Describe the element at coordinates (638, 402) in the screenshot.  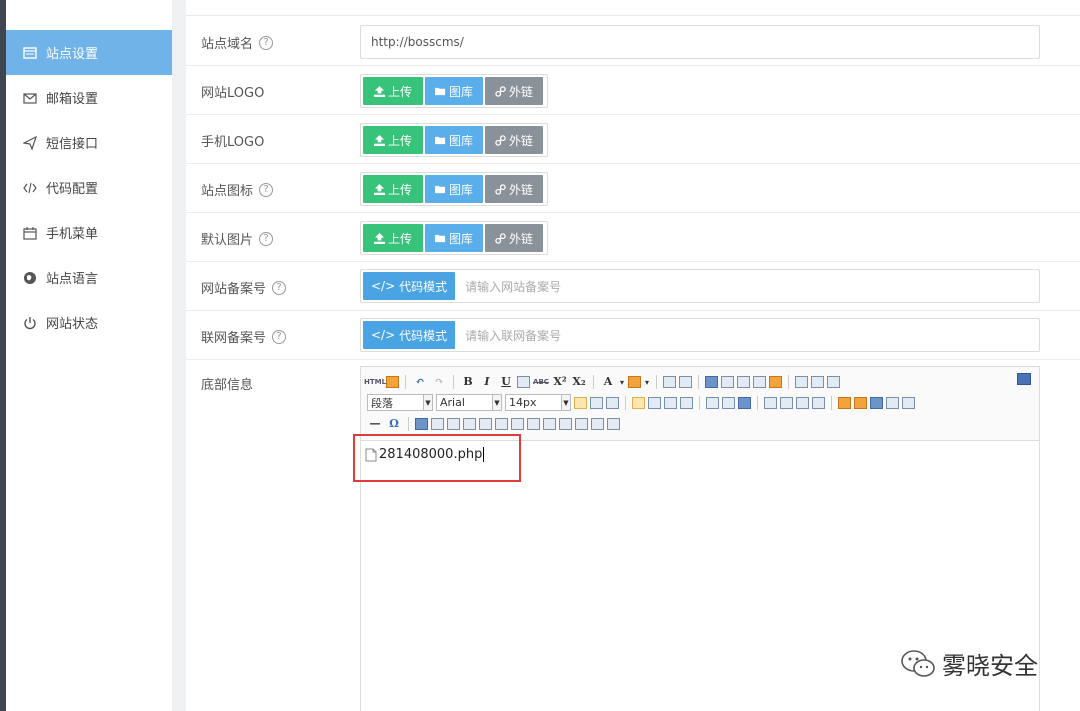
I see `align-left-icon` at that location.